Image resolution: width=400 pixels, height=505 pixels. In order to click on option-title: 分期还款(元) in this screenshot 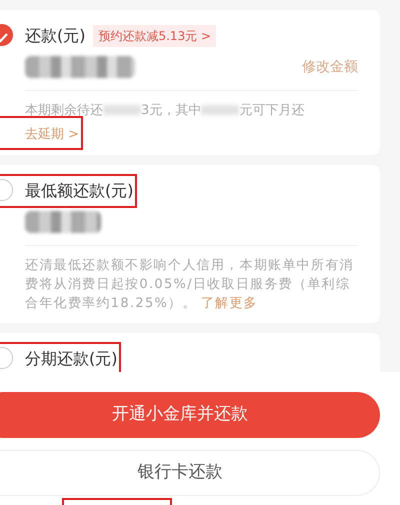, I will do `click(71, 358)`.